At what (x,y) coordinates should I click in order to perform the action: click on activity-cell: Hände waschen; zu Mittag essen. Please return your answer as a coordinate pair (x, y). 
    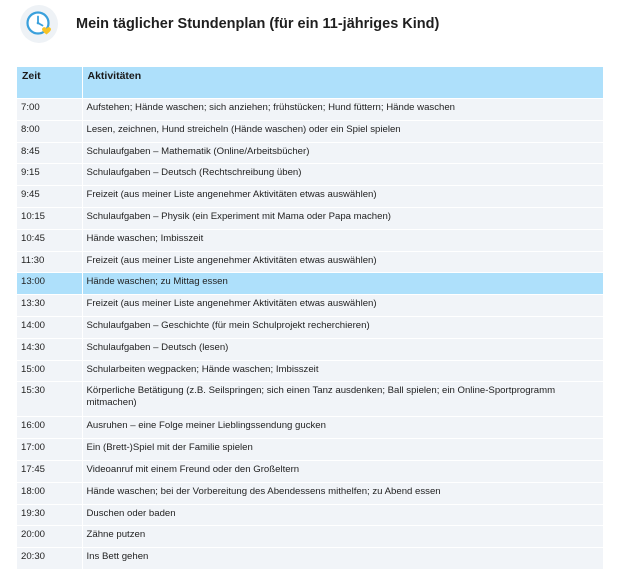
    Looking at the image, I should click on (342, 283).